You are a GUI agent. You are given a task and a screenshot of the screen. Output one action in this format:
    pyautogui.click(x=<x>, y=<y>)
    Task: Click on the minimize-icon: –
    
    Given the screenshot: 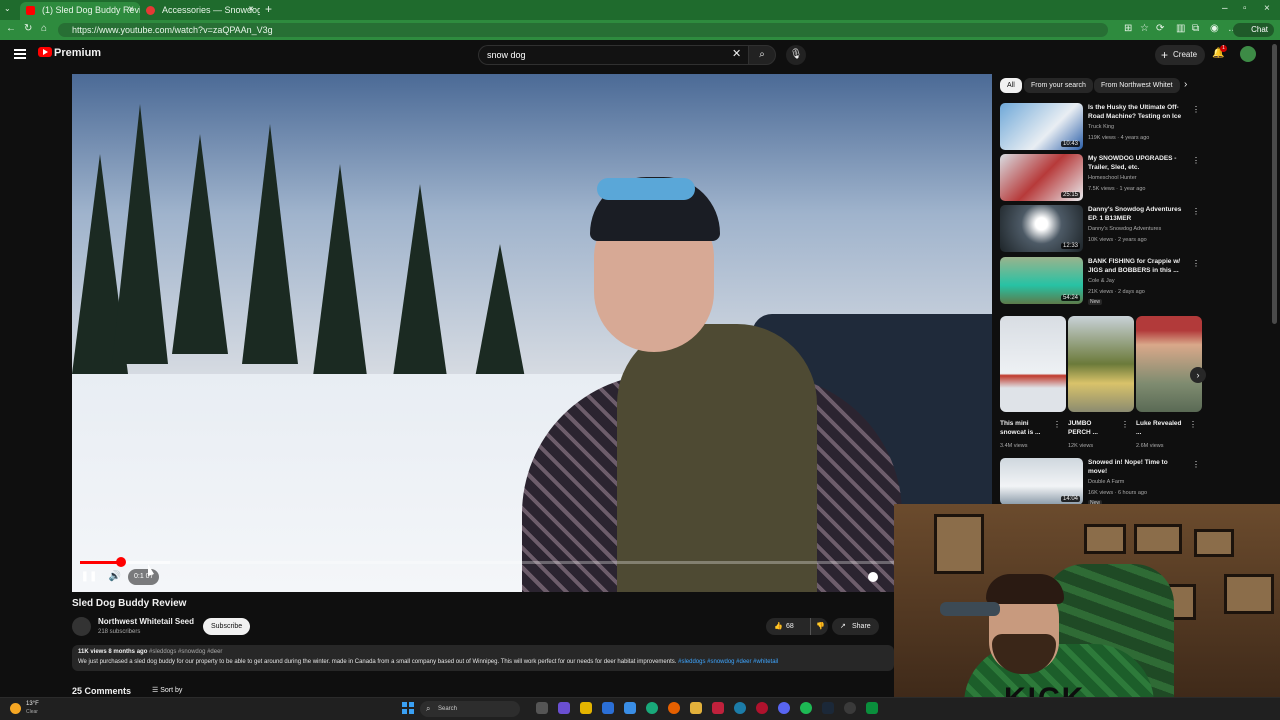 What is the action you would take?
    pyautogui.click(x=1225, y=8)
    